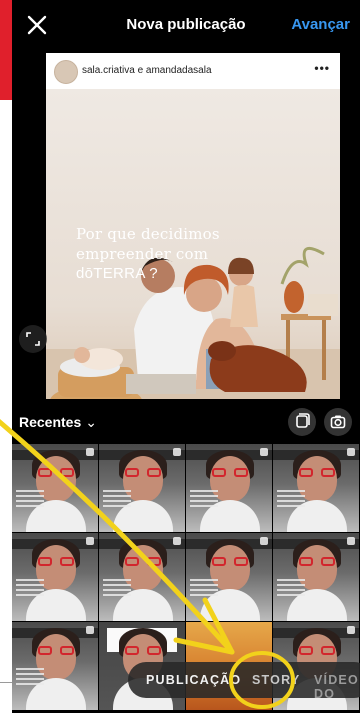  What do you see at coordinates (91, 422) in the screenshot?
I see `chevron-down-icon: ⌄` at bounding box center [91, 422].